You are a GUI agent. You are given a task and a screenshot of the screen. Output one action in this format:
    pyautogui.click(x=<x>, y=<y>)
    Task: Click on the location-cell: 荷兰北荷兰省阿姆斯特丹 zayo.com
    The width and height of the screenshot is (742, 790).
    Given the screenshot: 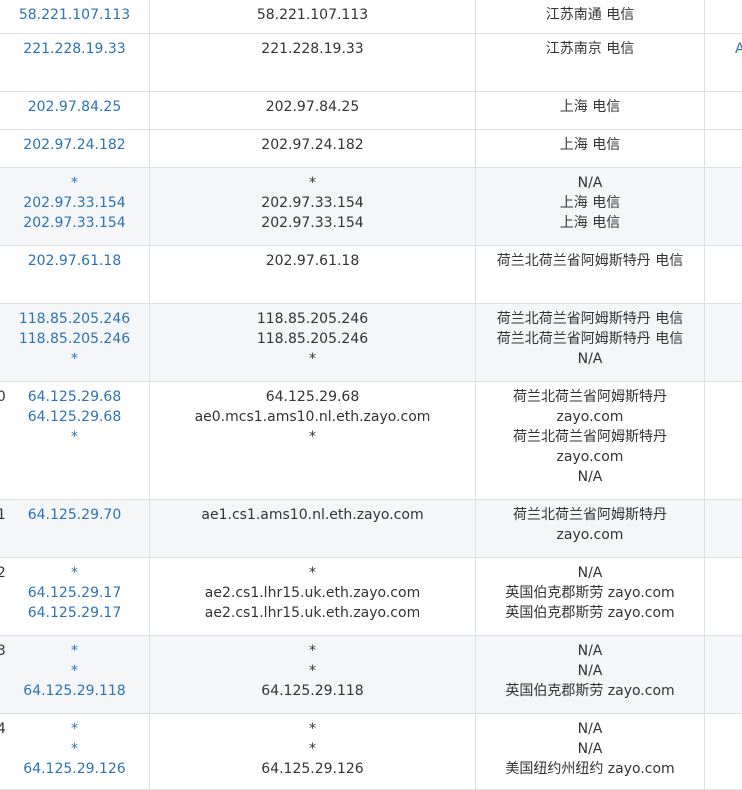 What is the action you would take?
    pyautogui.click(x=590, y=528)
    